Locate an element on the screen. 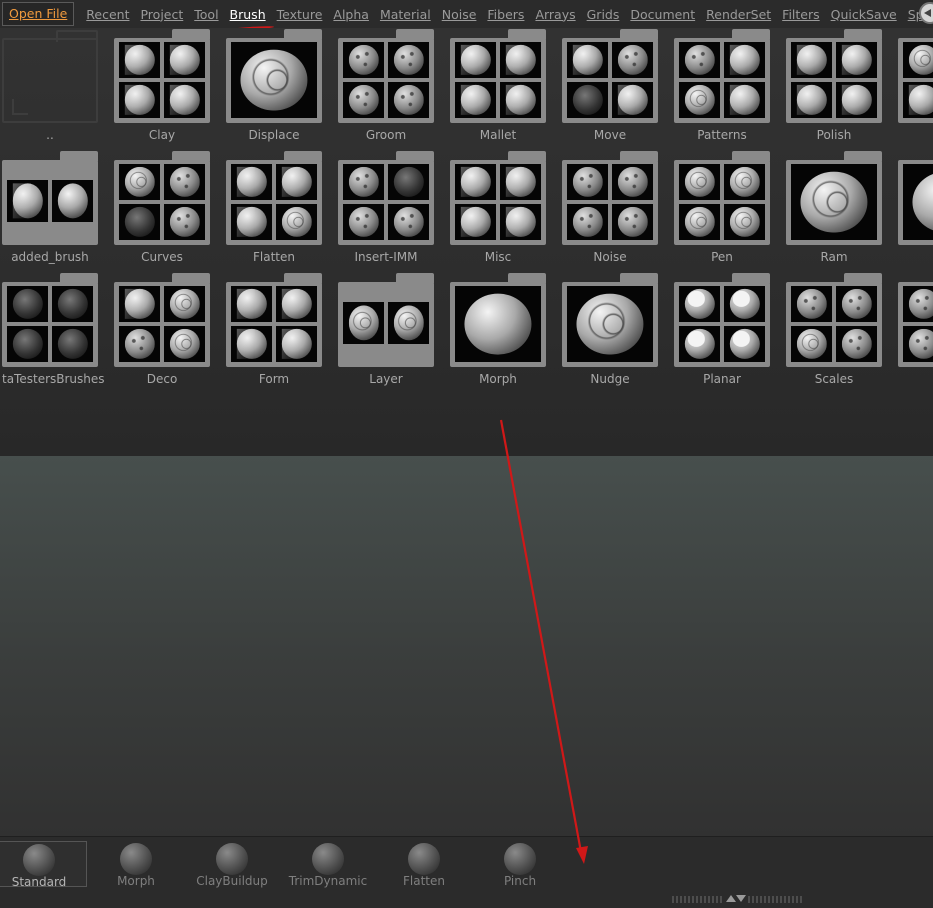 The width and height of the screenshot is (933, 908). brush-folder-sn: Sn is located at coordinates (915, 330).